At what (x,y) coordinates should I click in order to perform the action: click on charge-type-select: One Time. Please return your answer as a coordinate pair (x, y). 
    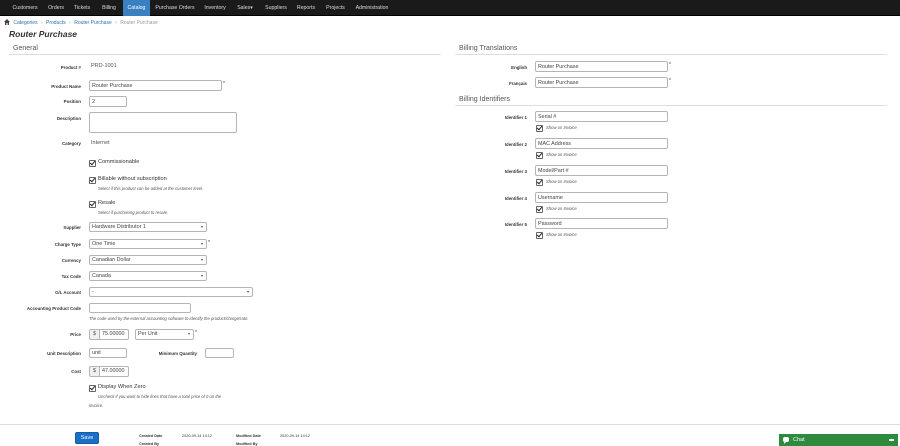
    Looking at the image, I should click on (148, 244).